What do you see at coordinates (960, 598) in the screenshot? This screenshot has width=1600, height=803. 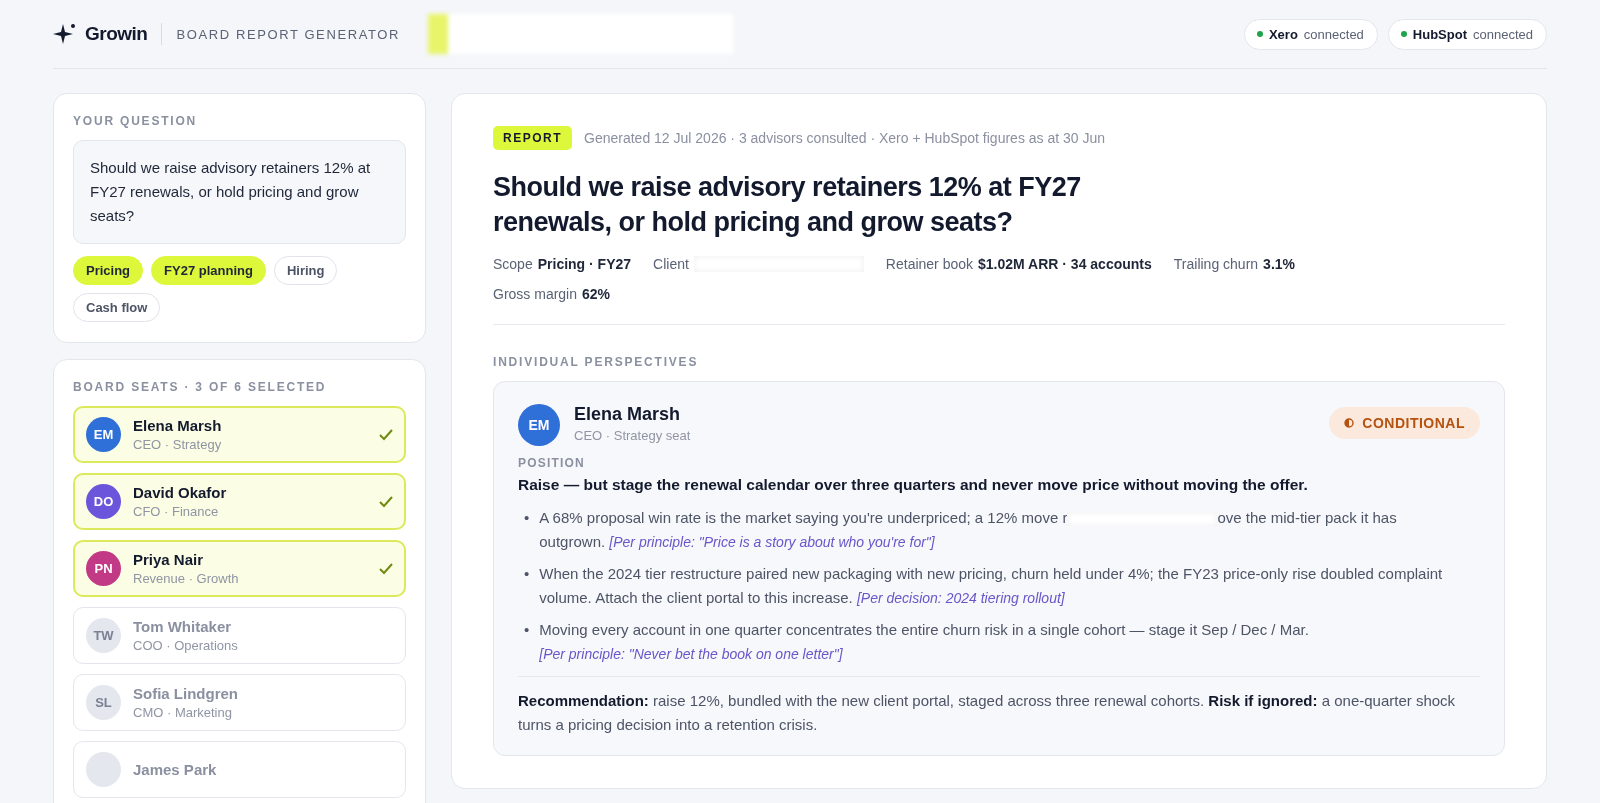 I see `citation: [Per decision: 2024 tiering rollout]` at bounding box center [960, 598].